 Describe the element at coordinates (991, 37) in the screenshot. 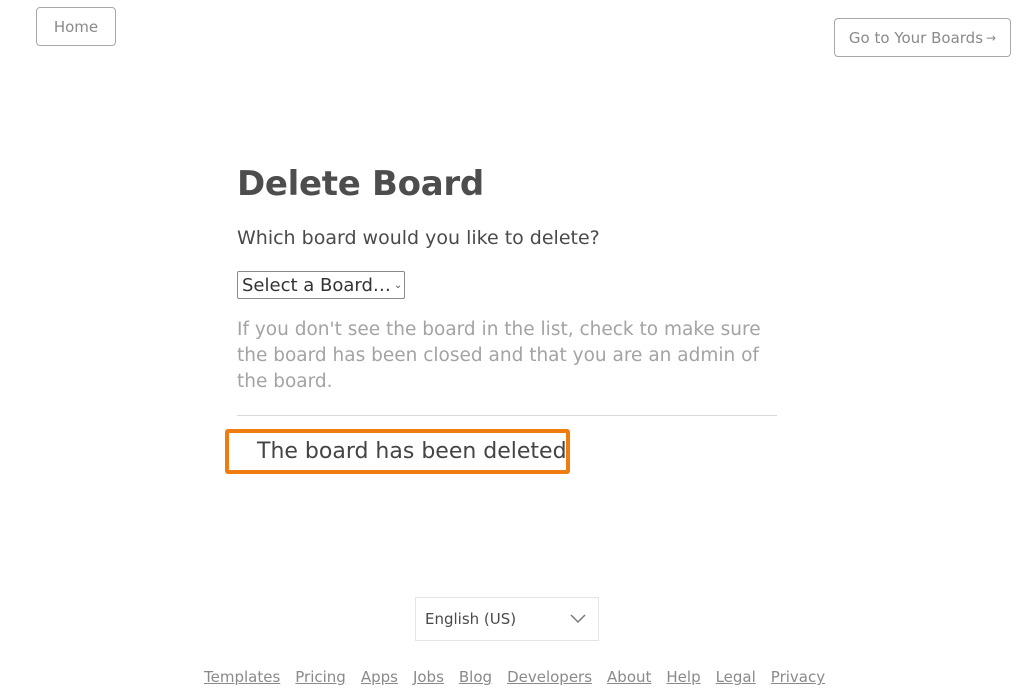

I see `arrow-right-icon: →` at that location.